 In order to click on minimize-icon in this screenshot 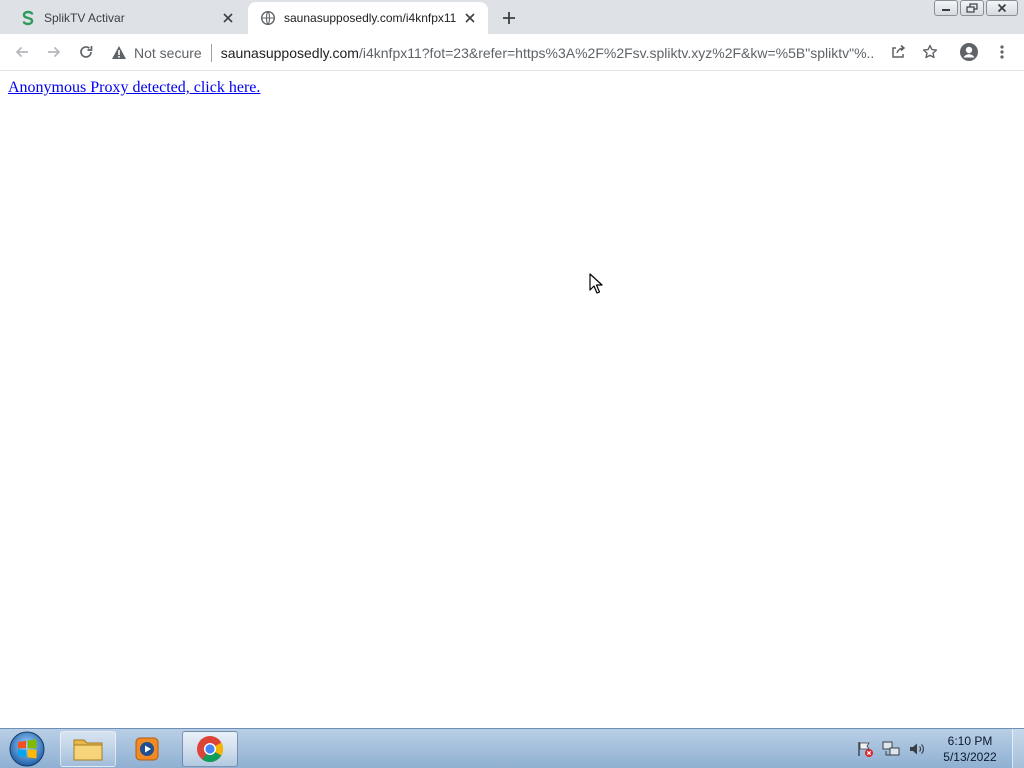, I will do `click(946, 10)`.